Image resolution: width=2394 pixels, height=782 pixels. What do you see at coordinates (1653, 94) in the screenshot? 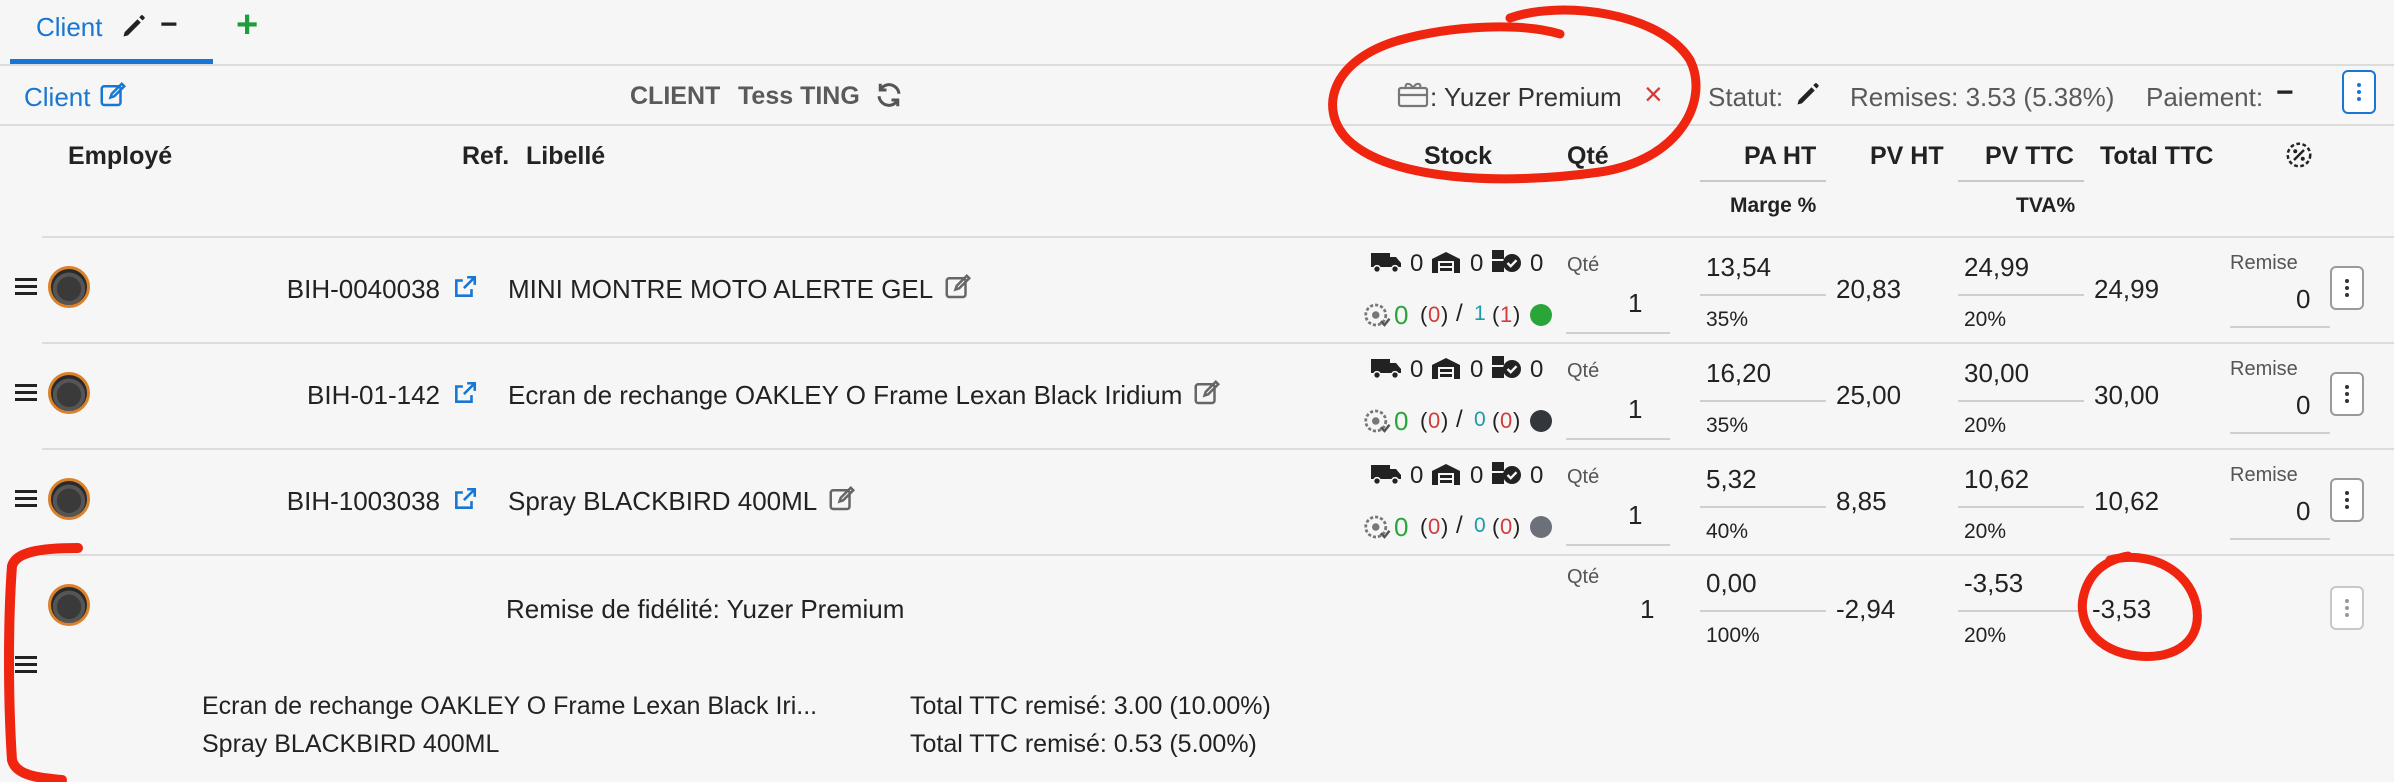
I see `remove-loyalty-button: ×` at bounding box center [1653, 94].